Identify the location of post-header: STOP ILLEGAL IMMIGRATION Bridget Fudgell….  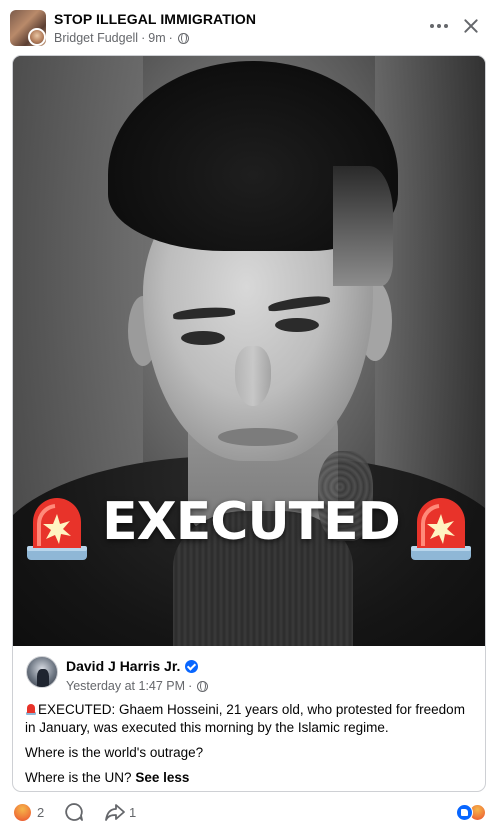
(248, 26).